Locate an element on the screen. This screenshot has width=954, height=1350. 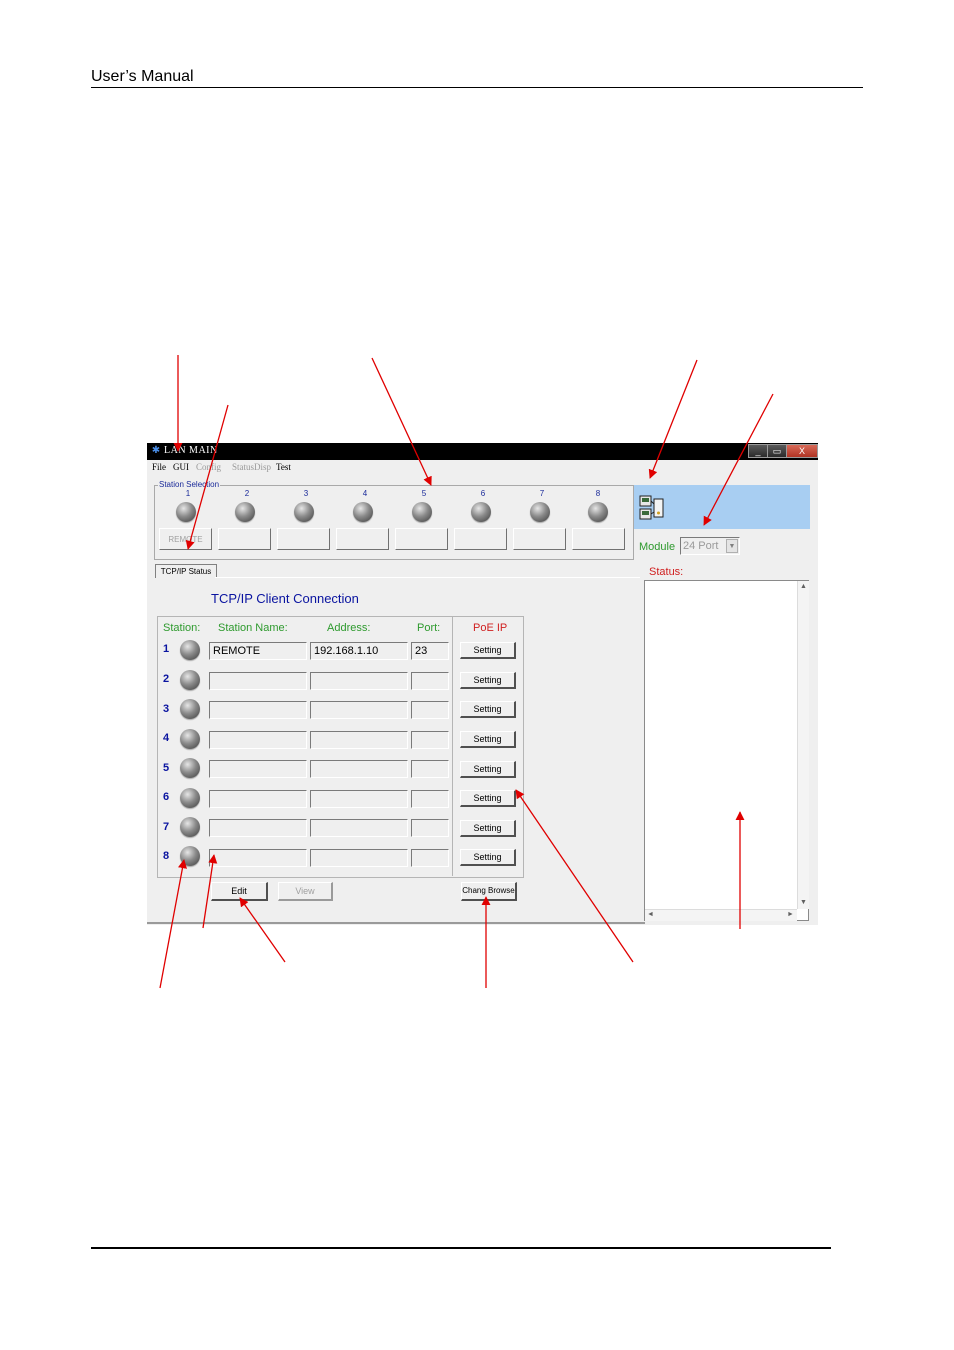
arrow-to-banner is located at coordinates (673, 419).